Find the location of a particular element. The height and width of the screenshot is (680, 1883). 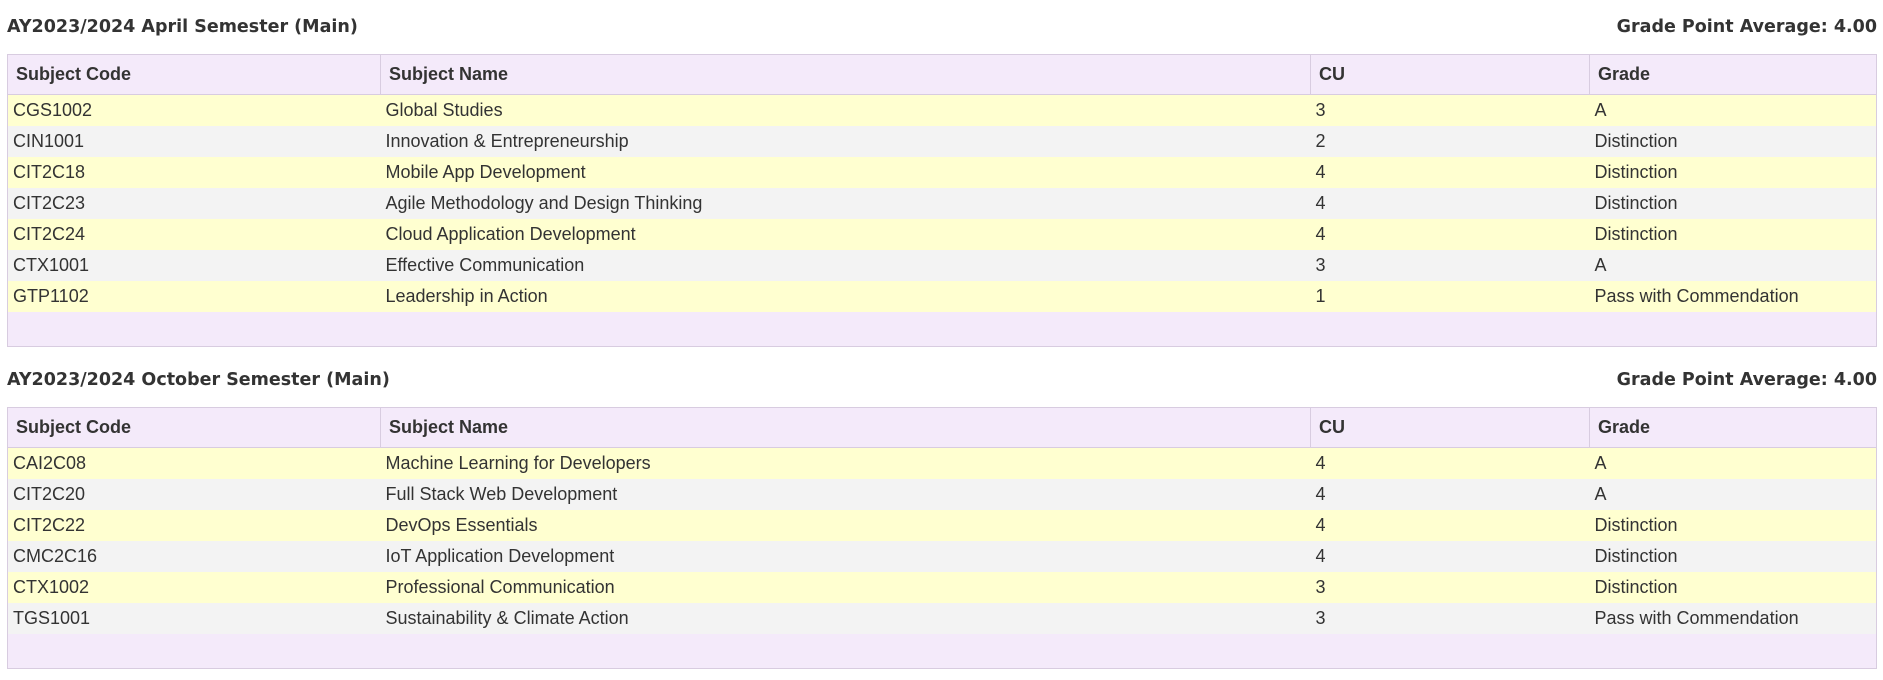

cu-cell: 2 is located at coordinates (1450, 141).